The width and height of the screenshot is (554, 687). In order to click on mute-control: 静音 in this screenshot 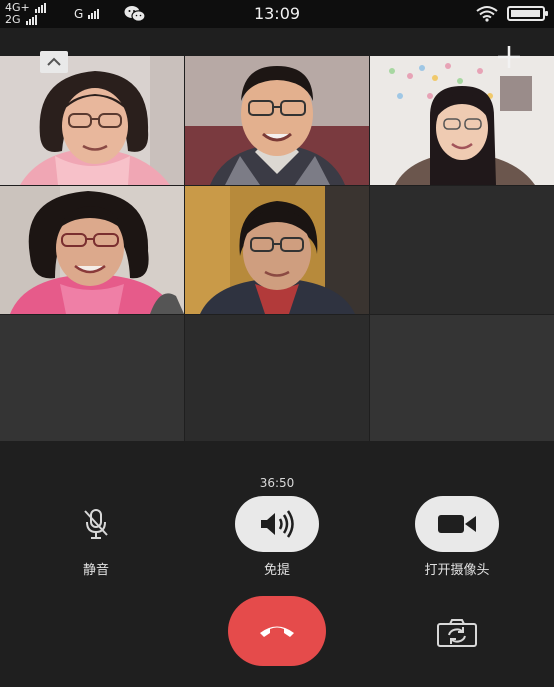, I will do `click(96, 537)`.